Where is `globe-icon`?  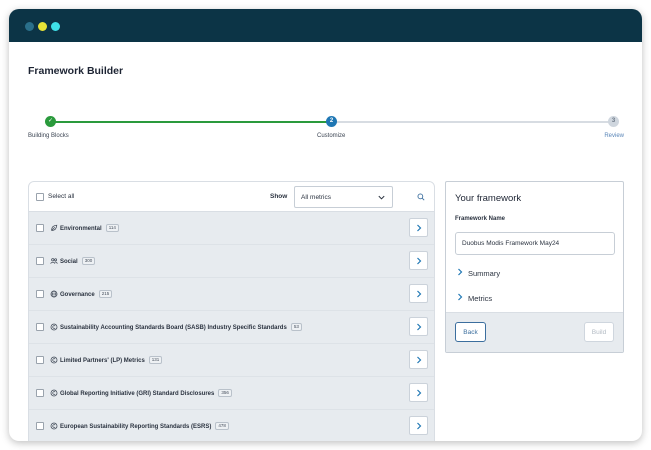
globe-icon is located at coordinates (54, 294).